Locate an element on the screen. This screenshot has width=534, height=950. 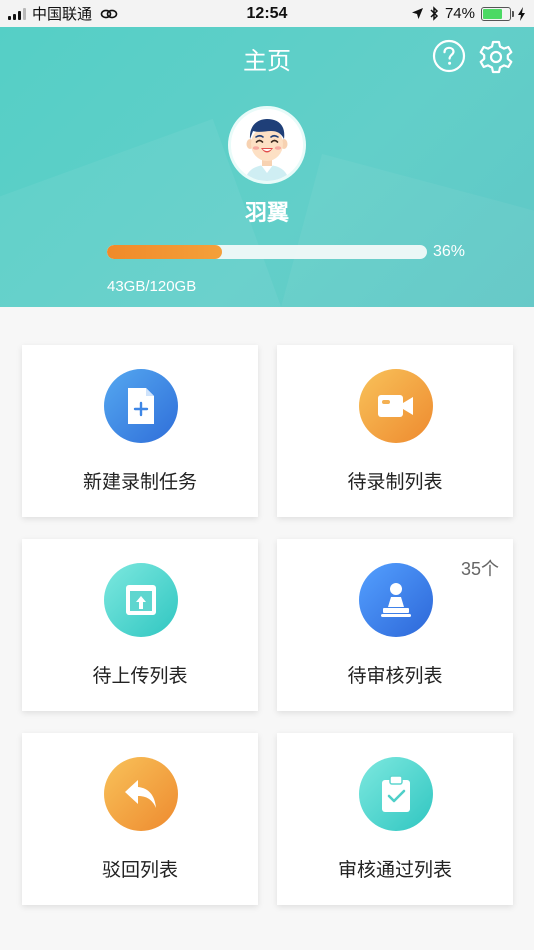
card-approved-list: 审核通过列表 is located at coordinates (395, 819).